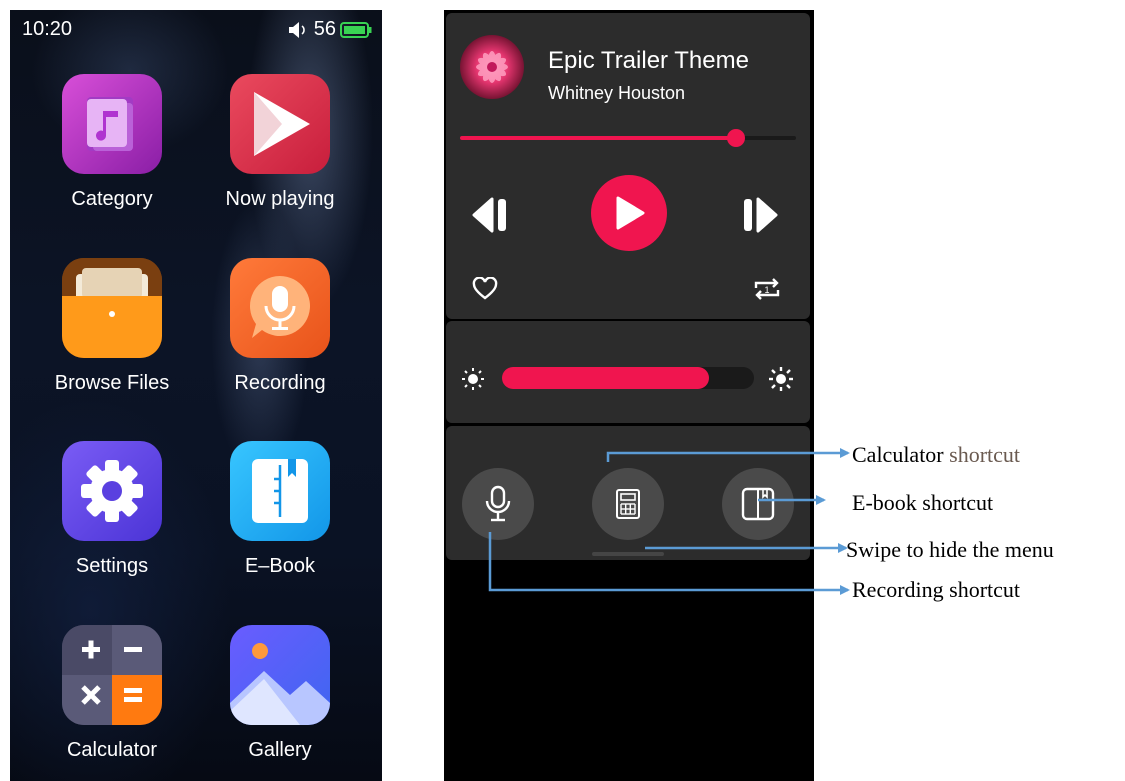 Image resolution: width=1125 pixels, height=781 pixels. I want to click on play-button, so click(629, 213).